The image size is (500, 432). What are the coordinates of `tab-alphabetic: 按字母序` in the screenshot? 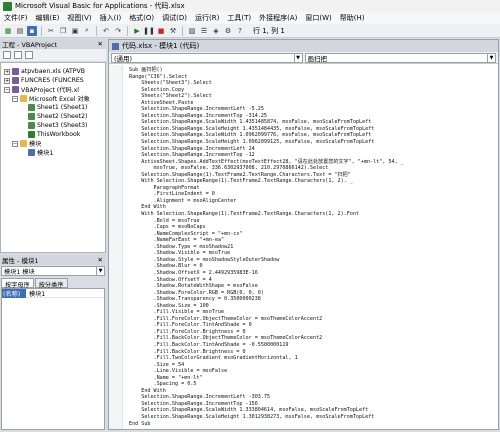 It's located at (17, 283).